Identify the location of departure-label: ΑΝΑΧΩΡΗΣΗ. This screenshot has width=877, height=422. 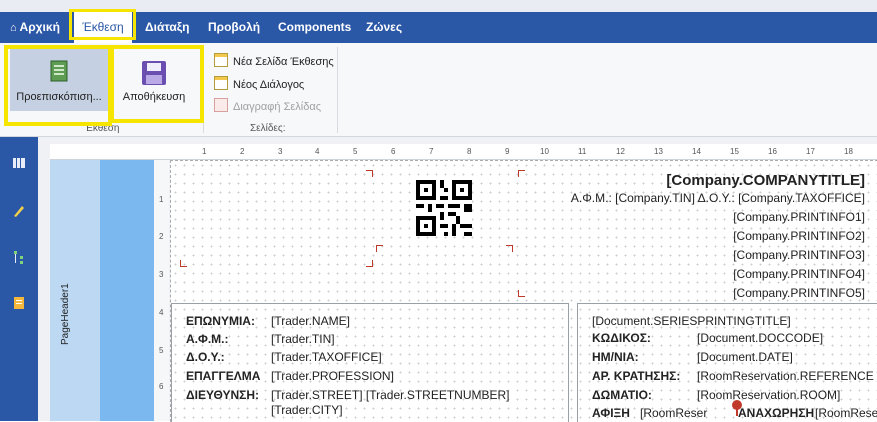
(776, 413).